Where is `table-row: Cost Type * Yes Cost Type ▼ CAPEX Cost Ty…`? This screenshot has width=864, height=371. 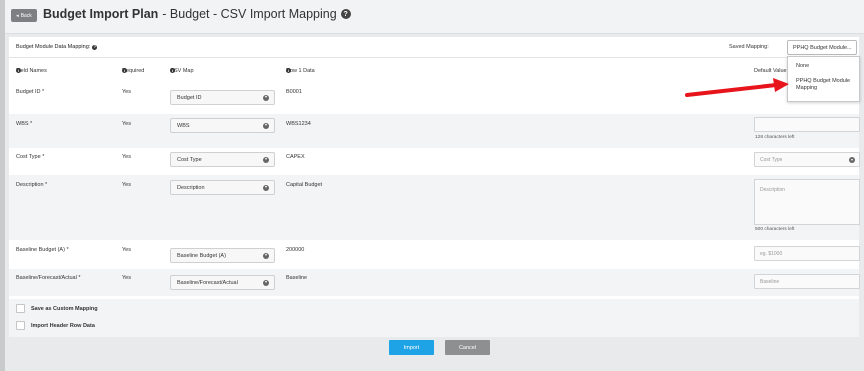
table-row: Cost Type * Yes Cost Type ▼ CAPEX Cost Ty… is located at coordinates (434, 161).